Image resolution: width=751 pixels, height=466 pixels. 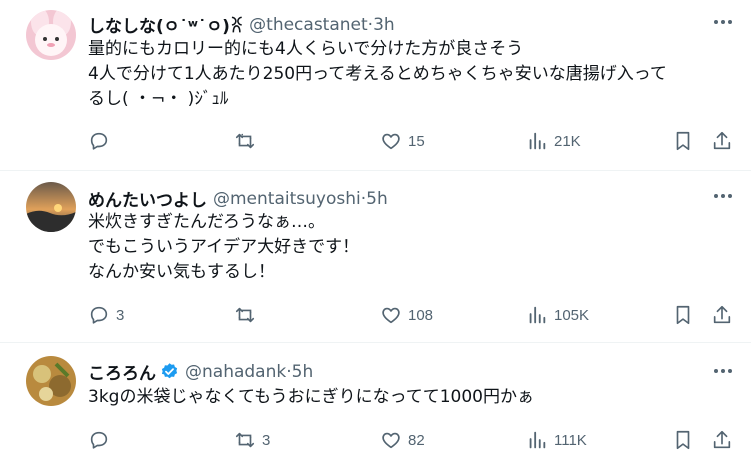 I want to click on views-button: 21K, so click(x=553, y=141).